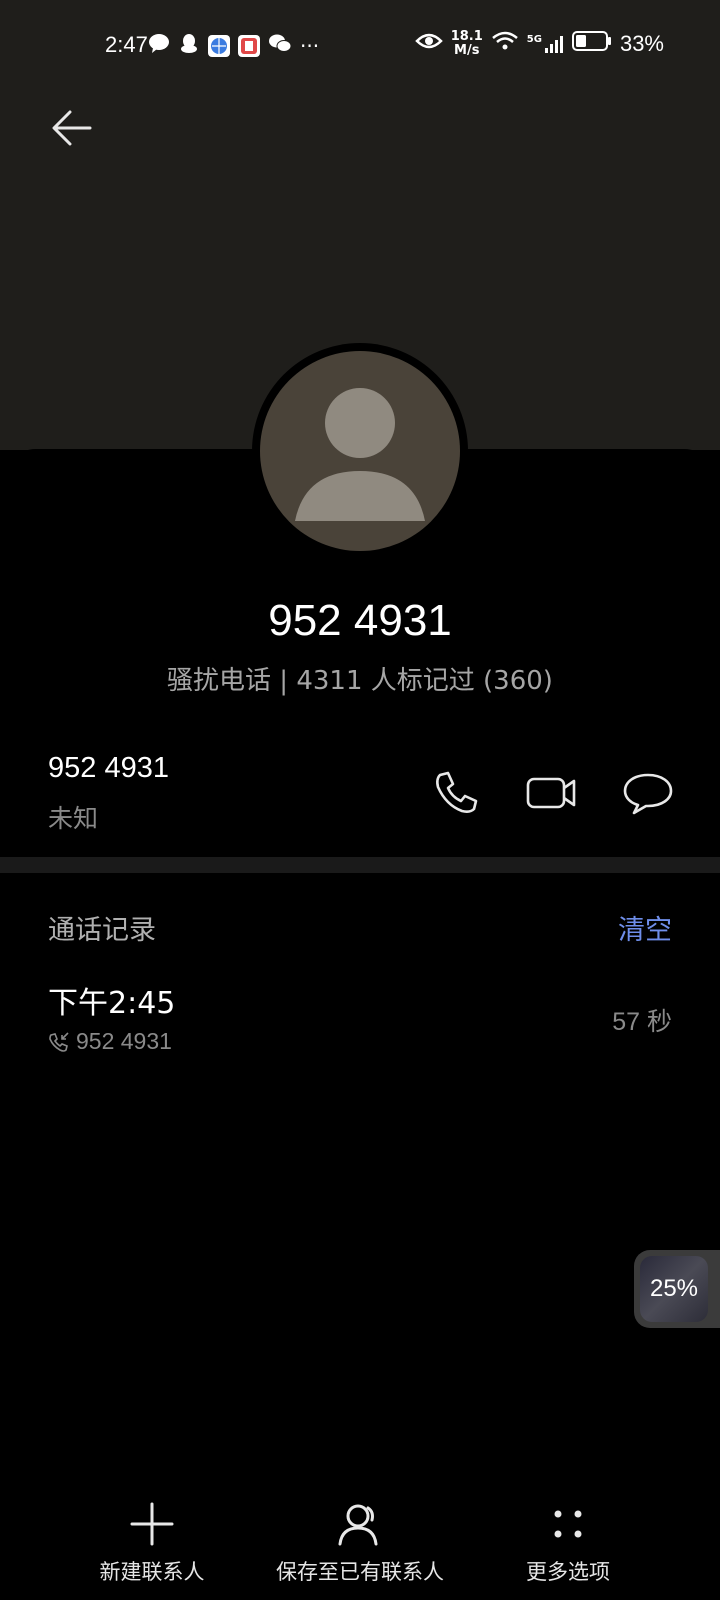  What do you see at coordinates (126, 44) in the screenshot?
I see `status-time: 2:47` at bounding box center [126, 44].